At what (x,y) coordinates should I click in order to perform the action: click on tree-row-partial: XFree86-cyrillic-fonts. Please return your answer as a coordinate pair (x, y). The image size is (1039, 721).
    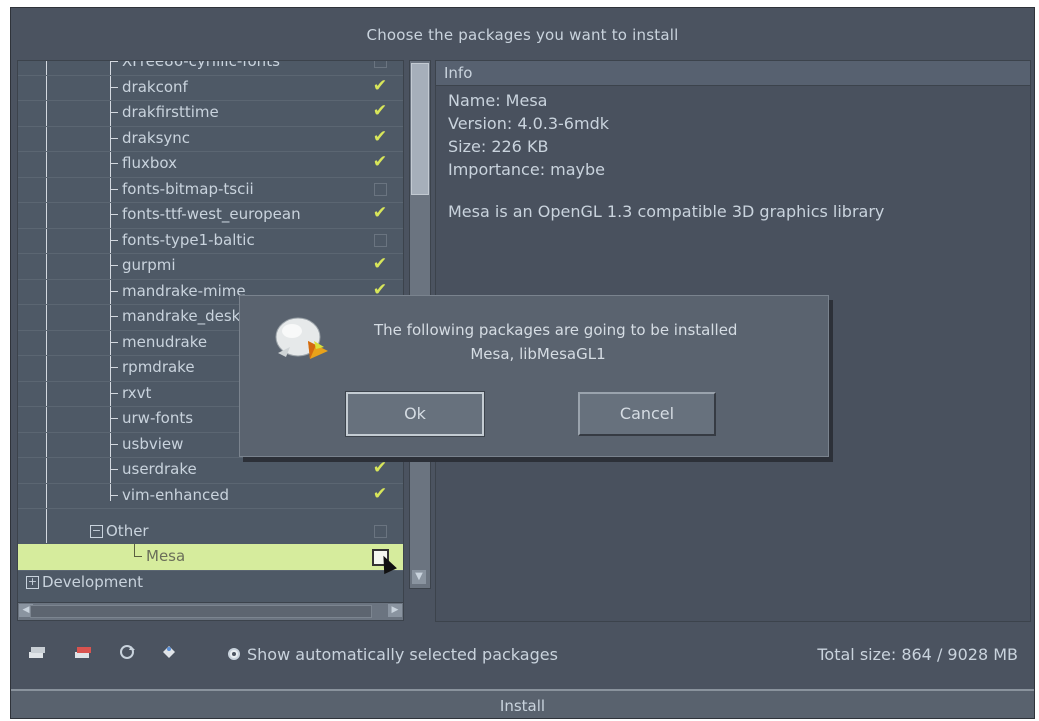
    Looking at the image, I should click on (210, 68).